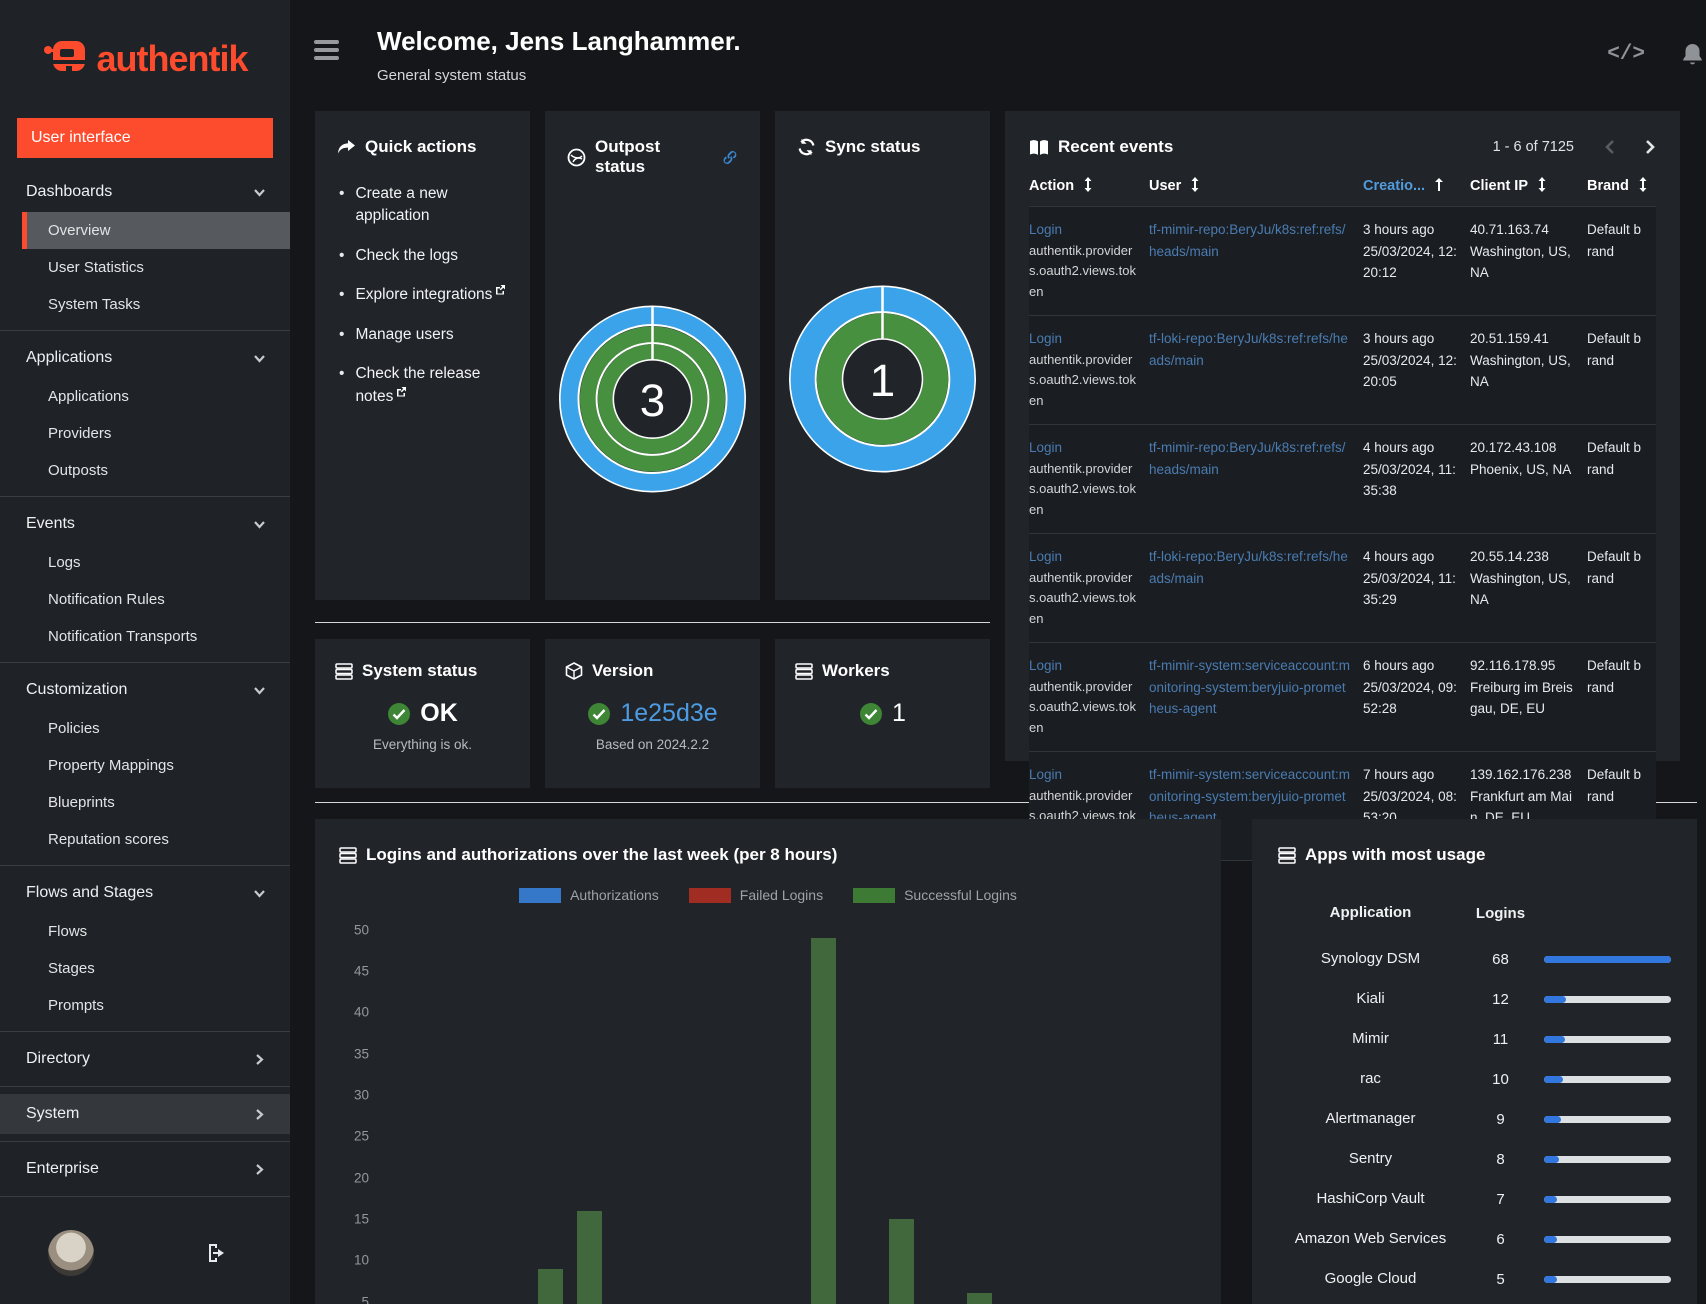 The height and width of the screenshot is (1304, 1706). What do you see at coordinates (806, 147) in the screenshot?
I see `sync-icon` at bounding box center [806, 147].